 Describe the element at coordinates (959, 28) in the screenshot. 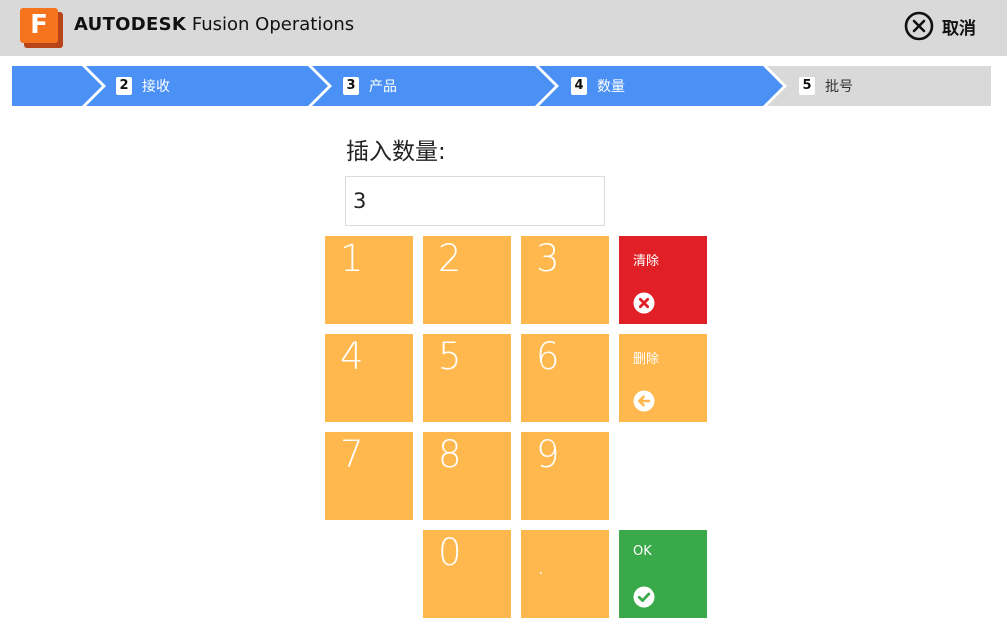

I see `cancel-label: 取消` at that location.